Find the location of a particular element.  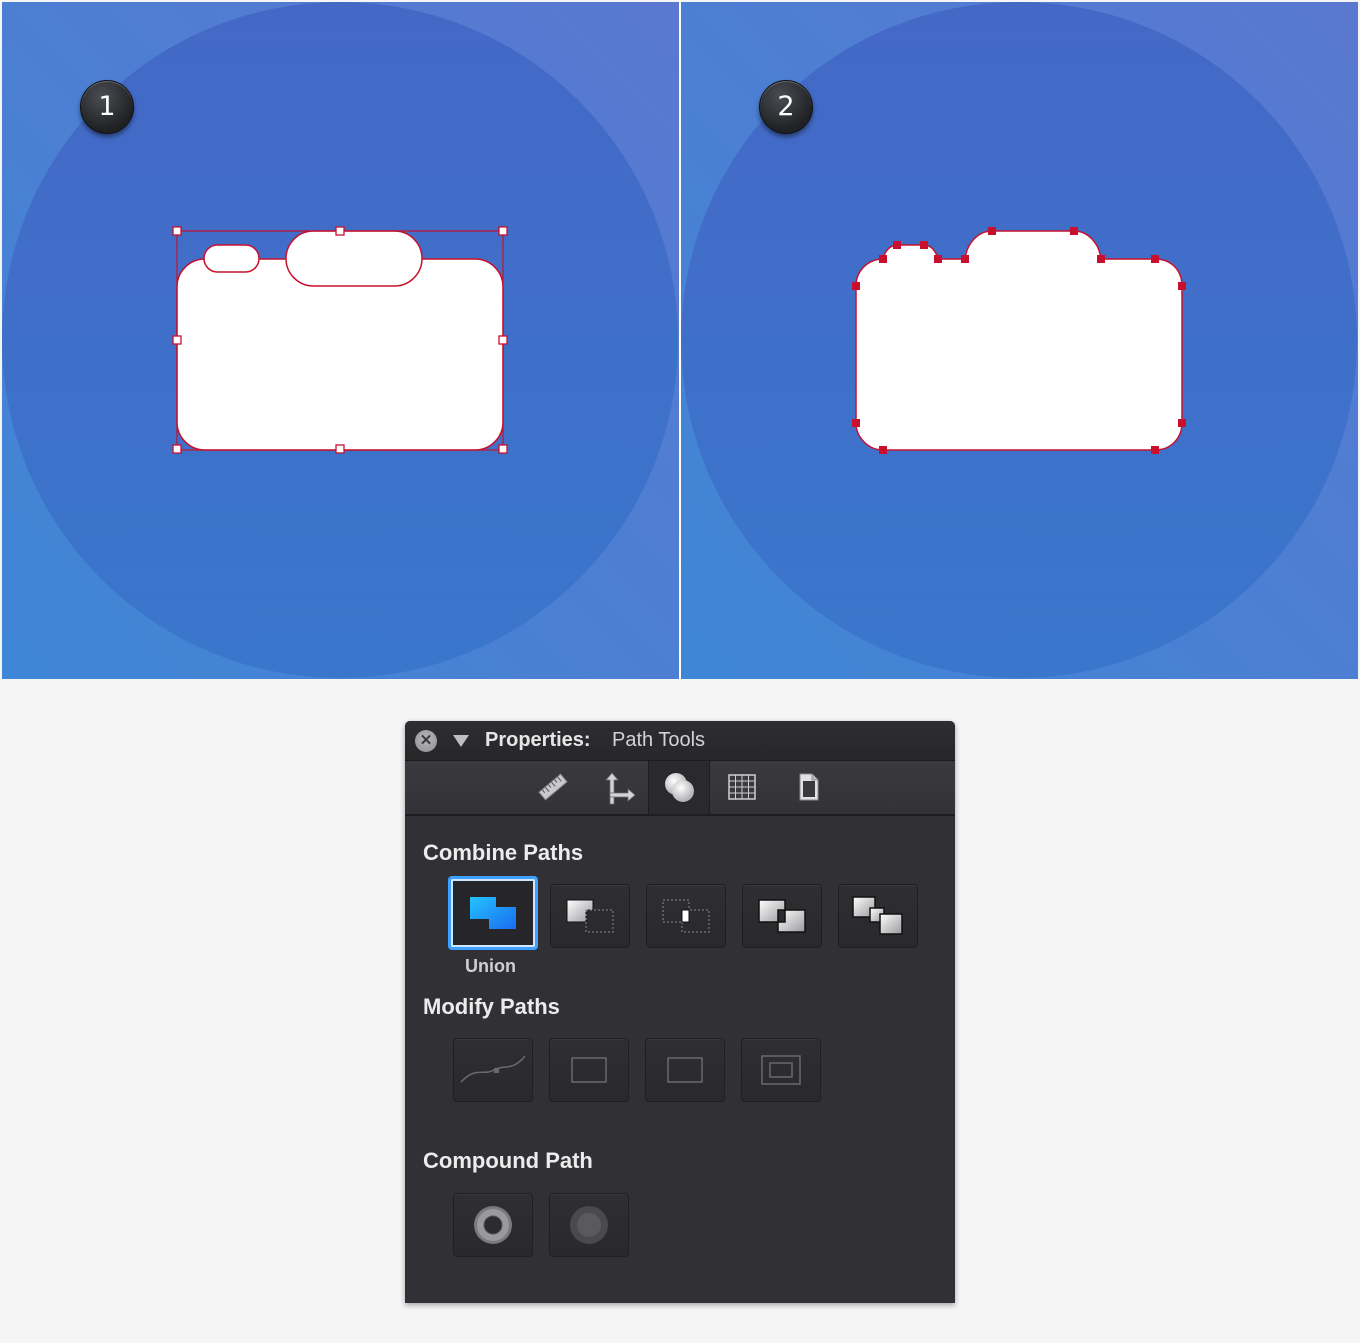

divide-button is located at coordinates (878, 916).